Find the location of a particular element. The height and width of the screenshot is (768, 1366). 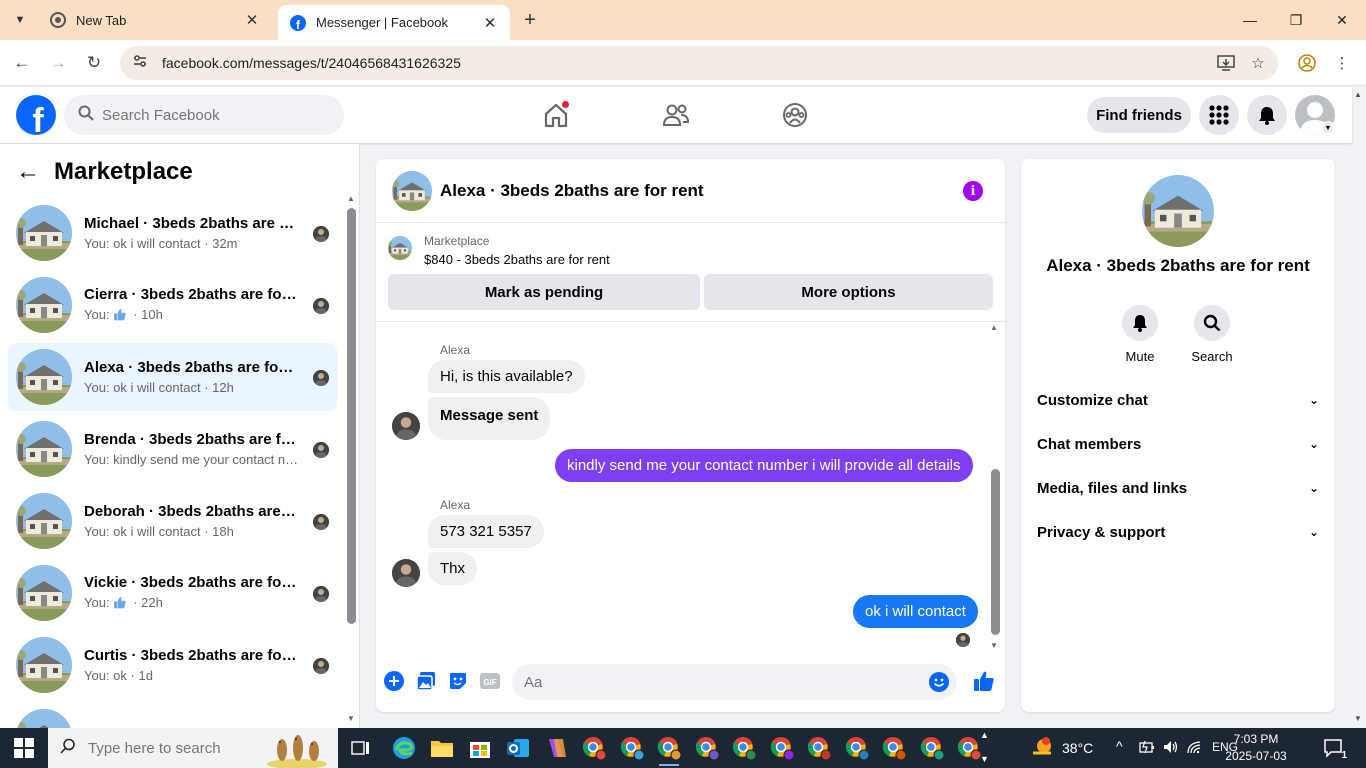

outlook-icon is located at coordinates (518, 748).